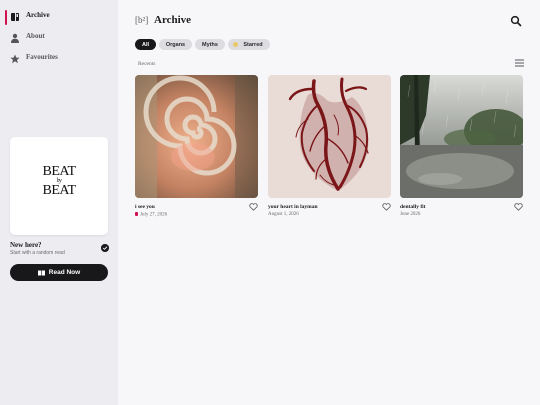  I want to click on logo-text-top: BEAT, so click(59, 171).